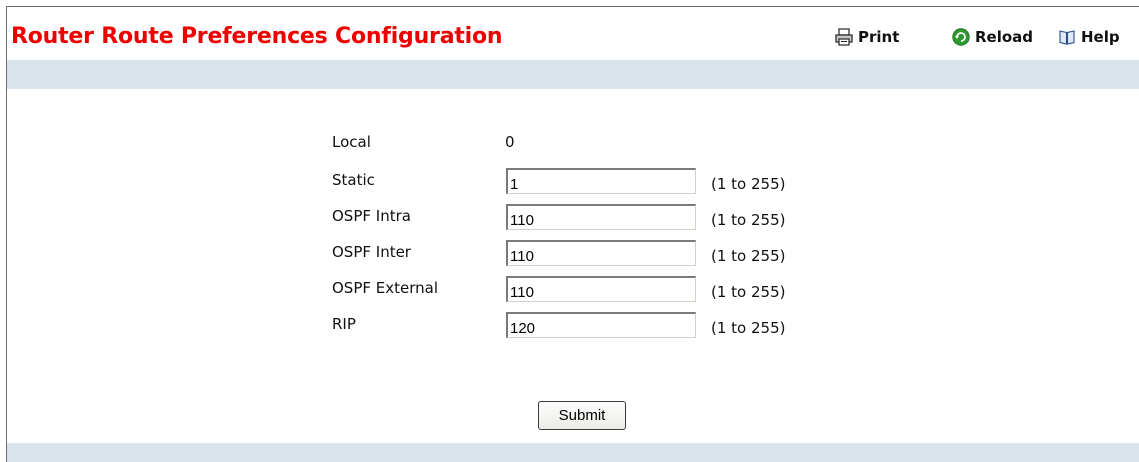 The height and width of the screenshot is (462, 1139). I want to click on submit-button: Submit, so click(582, 415).